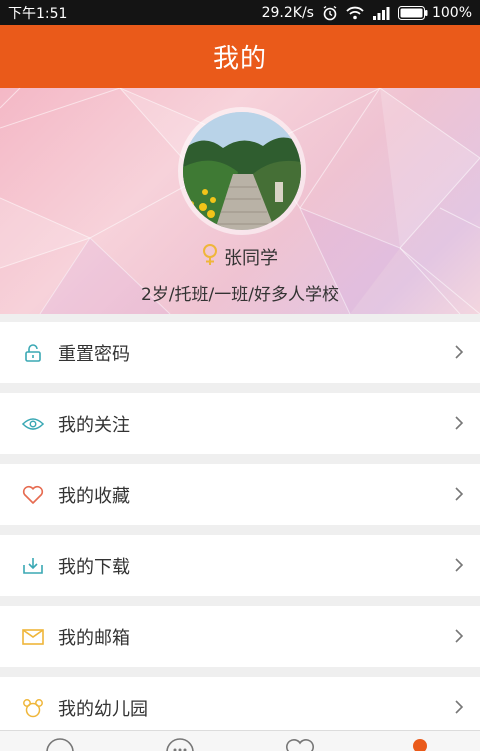 The width and height of the screenshot is (480, 751). I want to click on tab-me-icon, so click(420, 744).